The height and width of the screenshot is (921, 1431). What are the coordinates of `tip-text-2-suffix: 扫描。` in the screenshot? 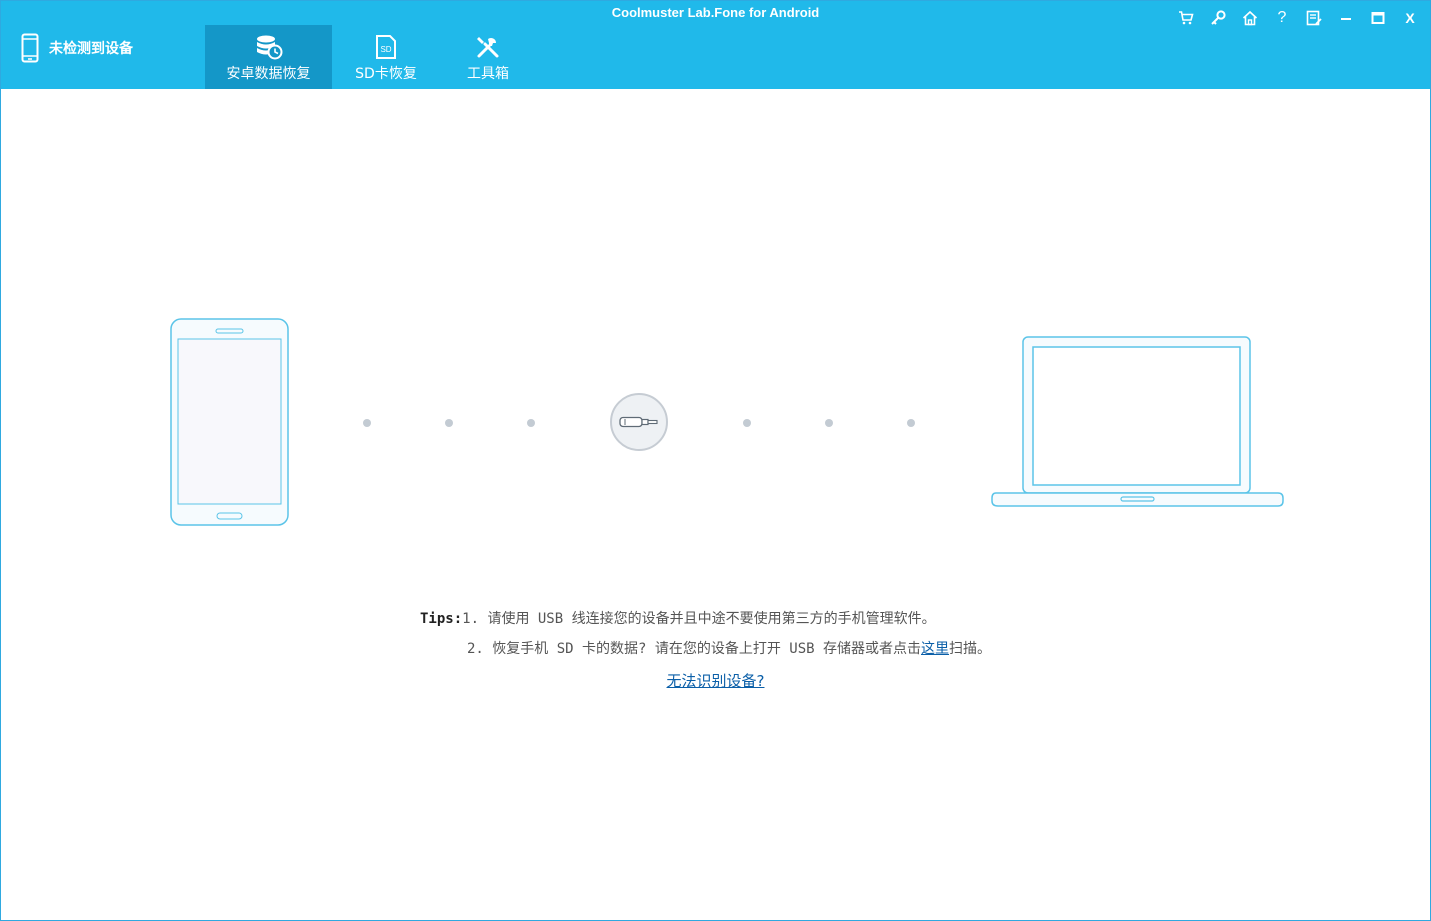 It's located at (970, 649).